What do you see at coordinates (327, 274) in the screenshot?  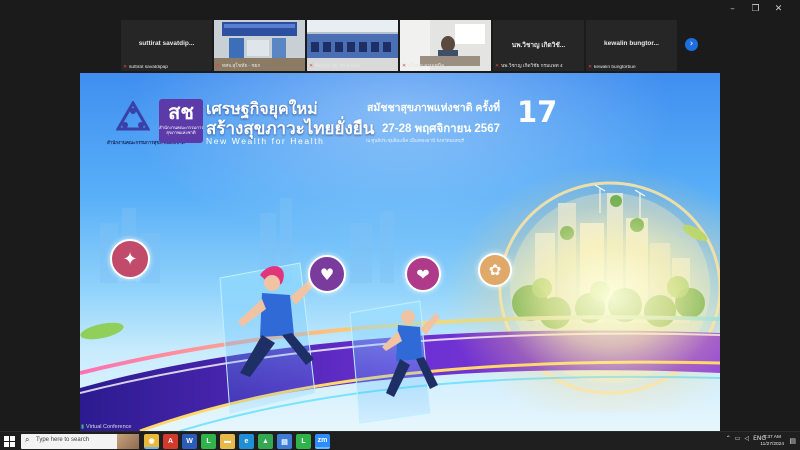 I see `heart-pulse-icon: ♥` at bounding box center [327, 274].